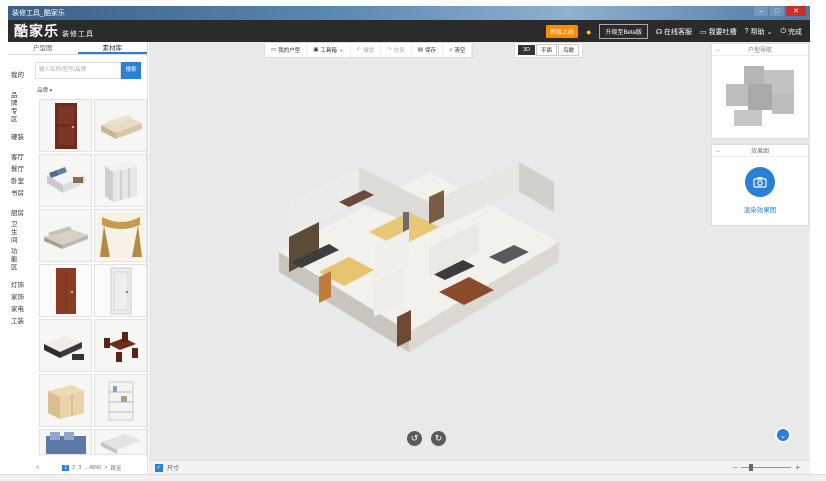  I want to click on page-last: ...4890, so click(92, 468).